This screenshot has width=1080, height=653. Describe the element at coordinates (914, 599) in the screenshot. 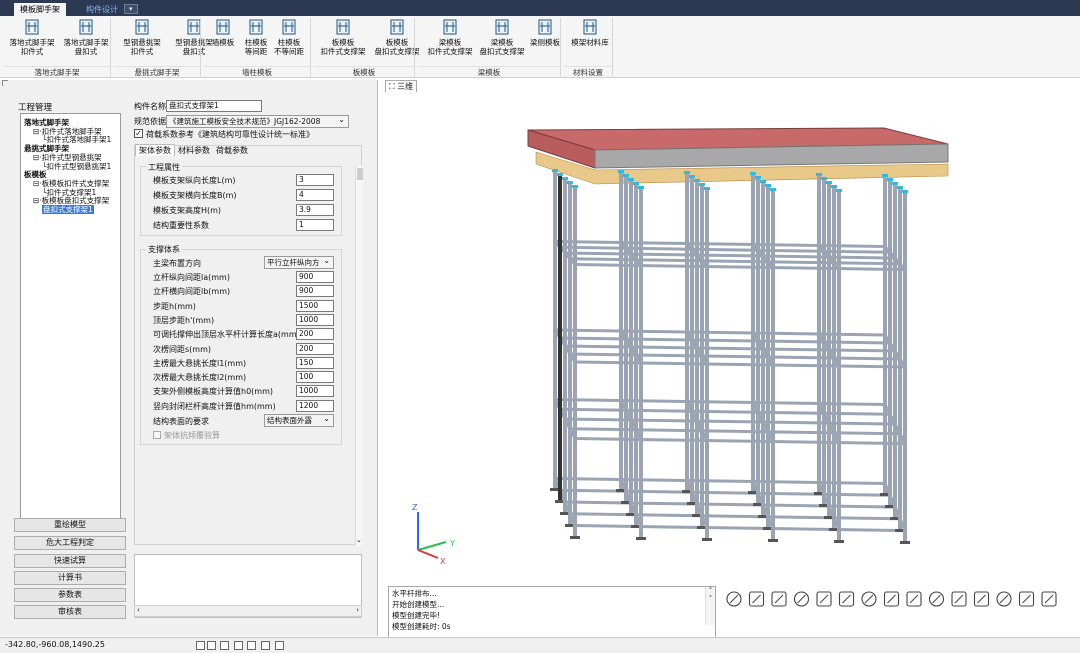

I see `zoom-in-icon` at that location.